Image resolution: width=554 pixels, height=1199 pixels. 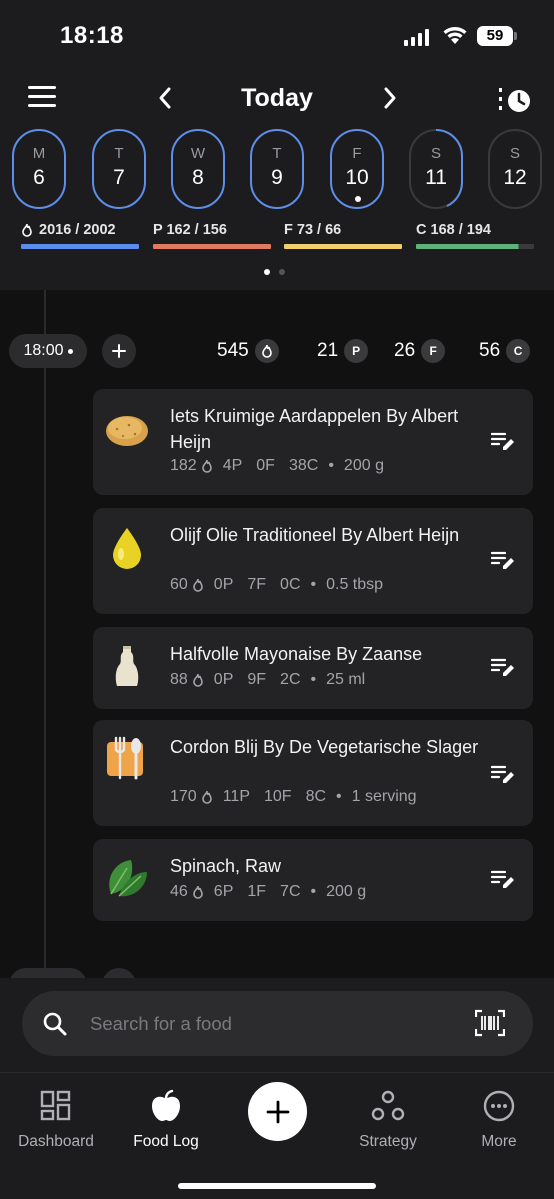 I want to click on search-area: Search for a food, so click(x=277, y=1025).